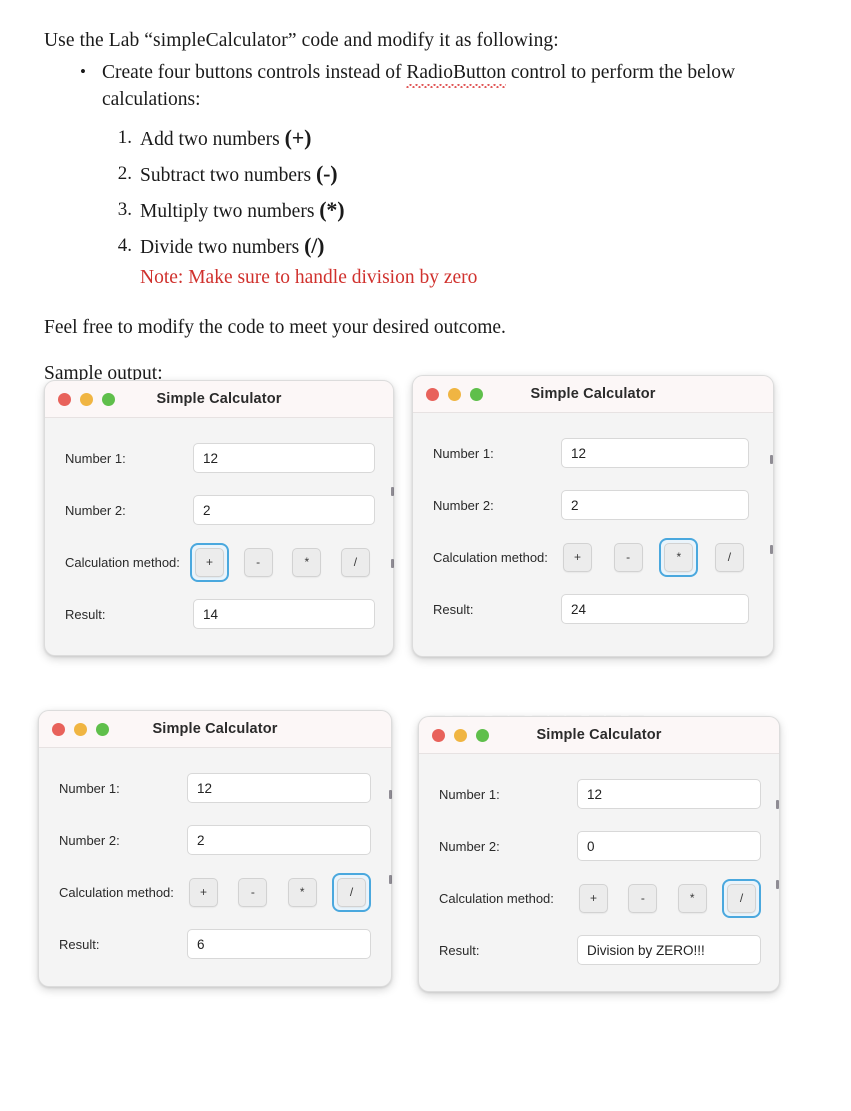 The height and width of the screenshot is (1111, 851). What do you see at coordinates (284, 614) in the screenshot?
I see `output-result: 14` at bounding box center [284, 614].